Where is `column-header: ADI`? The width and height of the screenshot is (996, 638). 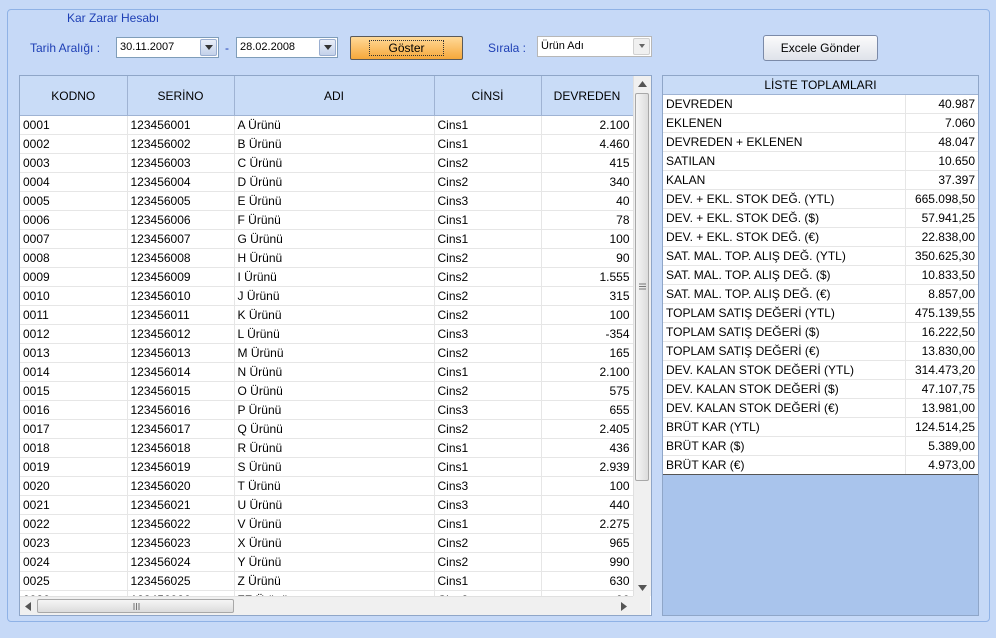
column-header: ADI is located at coordinates (334, 96).